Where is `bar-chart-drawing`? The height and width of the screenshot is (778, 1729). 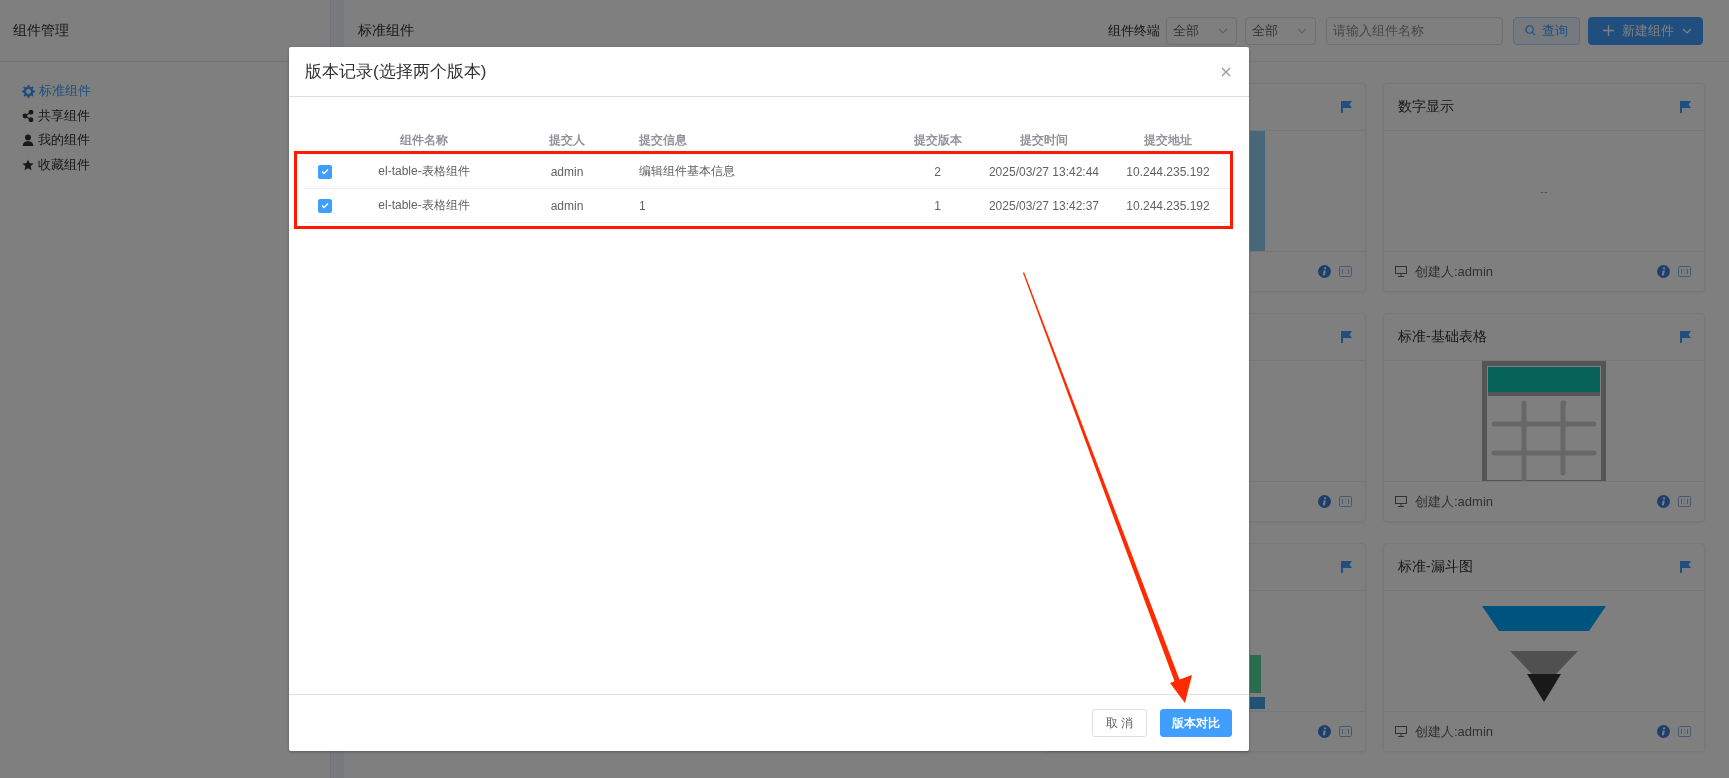
bar-chart-drawing is located at coordinates (1257, 682).